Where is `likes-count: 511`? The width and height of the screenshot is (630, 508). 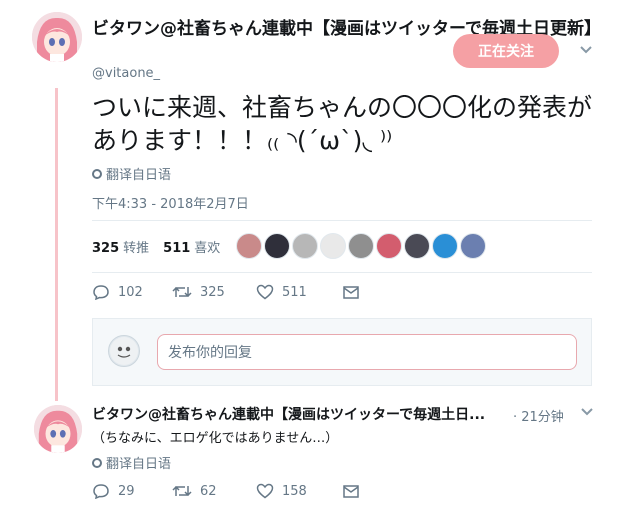 likes-count: 511 is located at coordinates (177, 248).